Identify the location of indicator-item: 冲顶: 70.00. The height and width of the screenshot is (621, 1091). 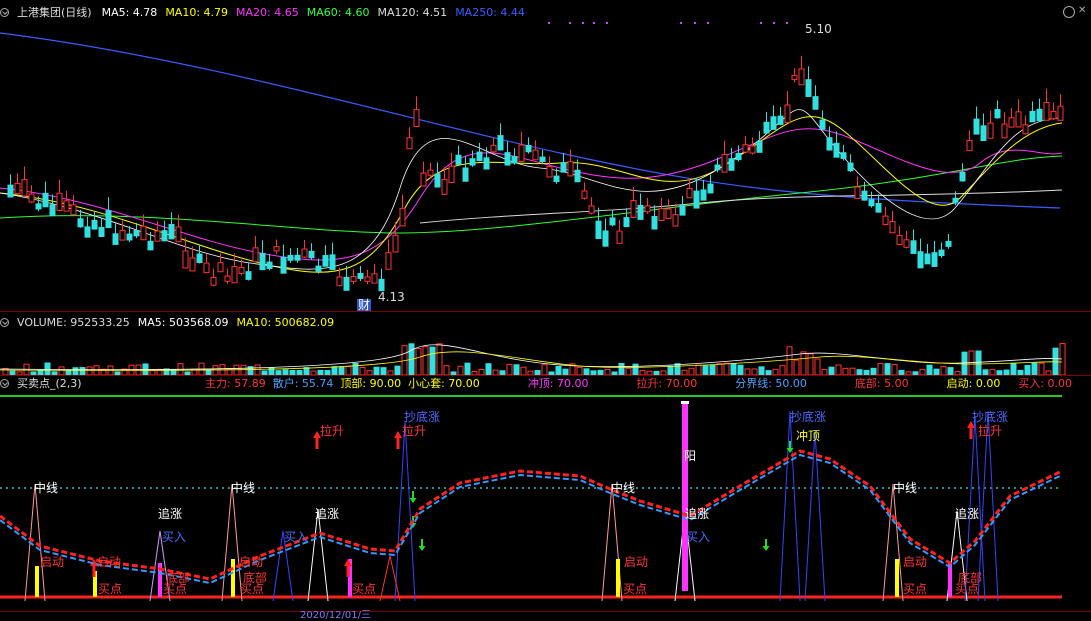
(558, 383).